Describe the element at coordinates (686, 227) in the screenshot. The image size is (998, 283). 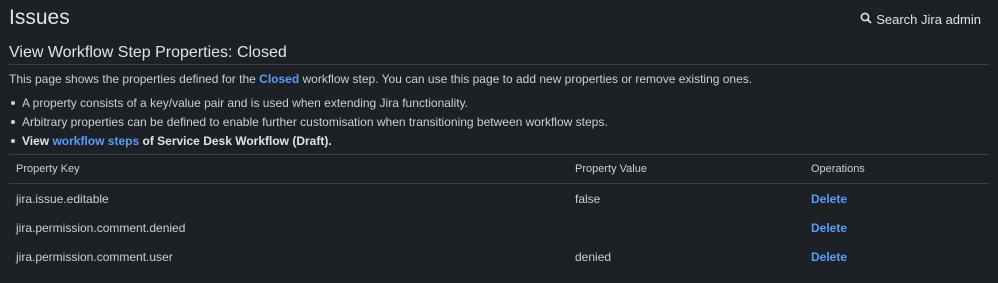
I see `property-value` at that location.